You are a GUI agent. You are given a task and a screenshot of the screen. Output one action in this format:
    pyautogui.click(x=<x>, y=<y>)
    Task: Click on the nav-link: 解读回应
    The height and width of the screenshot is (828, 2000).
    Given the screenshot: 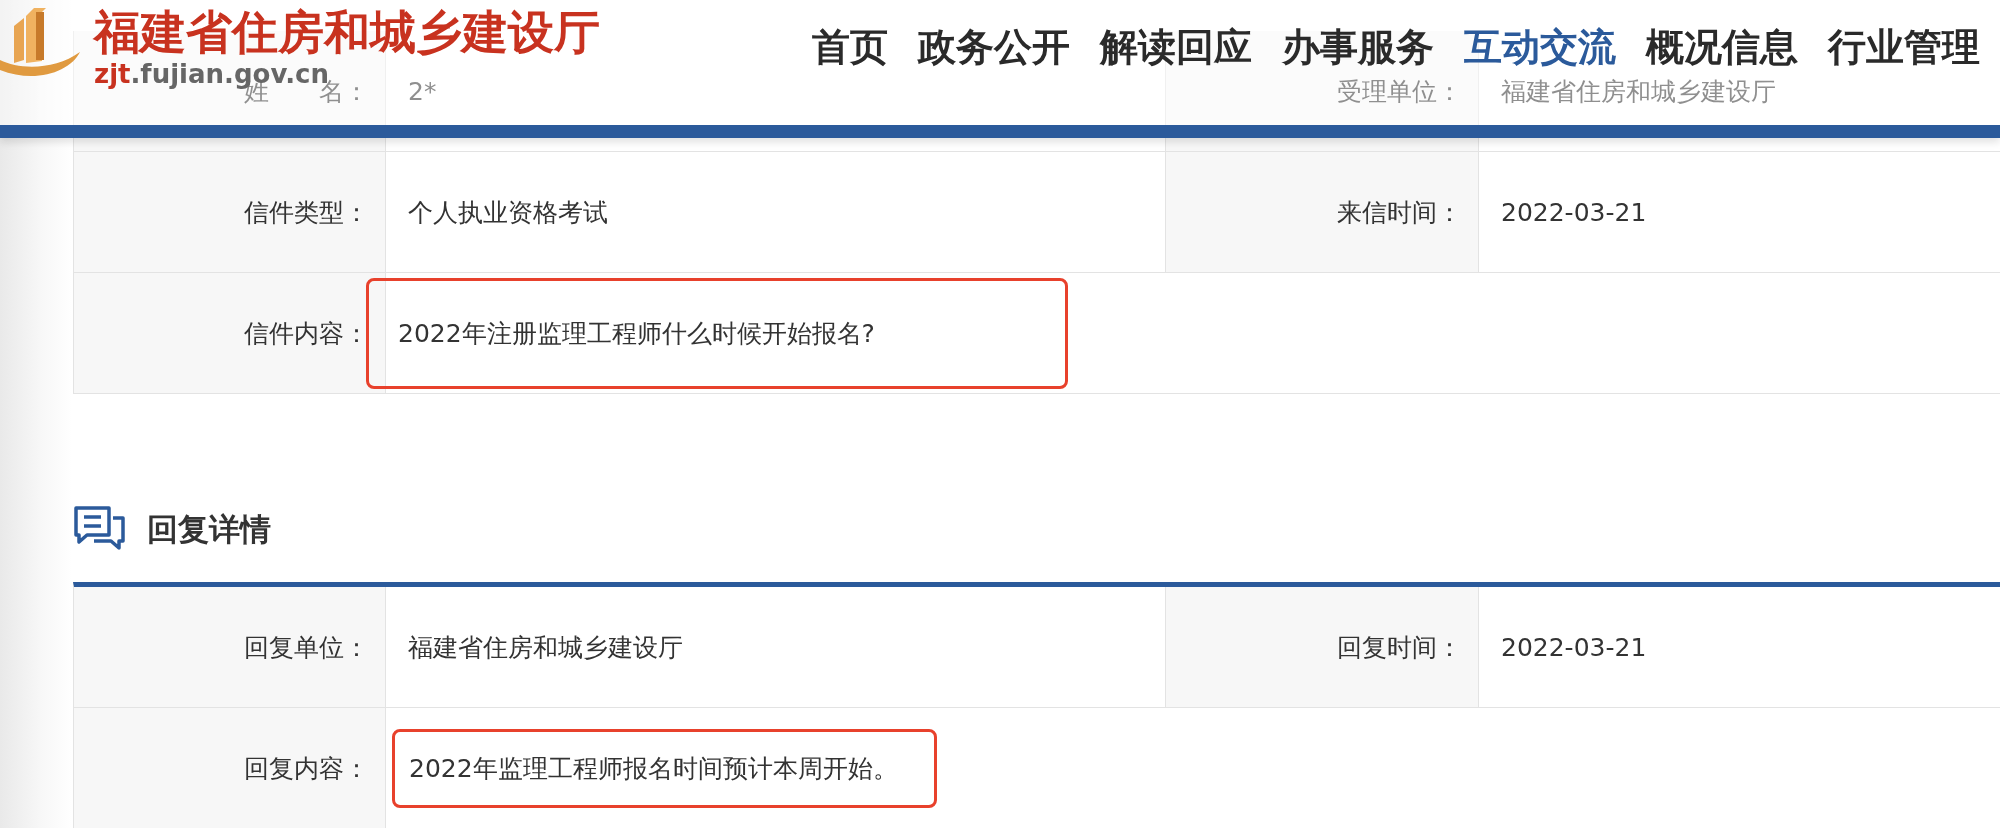 What is the action you would take?
    pyautogui.click(x=1176, y=47)
    